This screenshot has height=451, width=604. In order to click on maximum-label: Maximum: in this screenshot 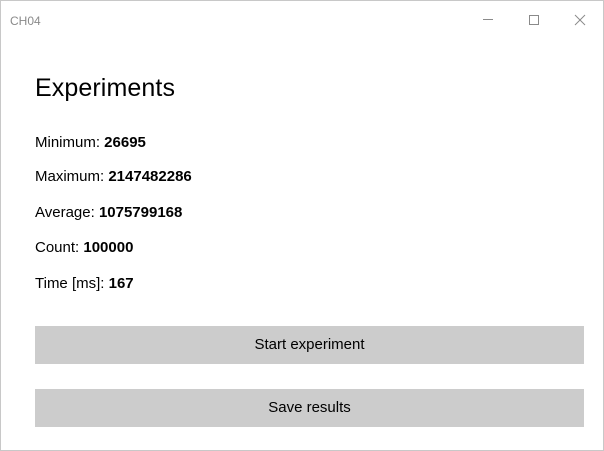, I will do `click(72, 176)`.